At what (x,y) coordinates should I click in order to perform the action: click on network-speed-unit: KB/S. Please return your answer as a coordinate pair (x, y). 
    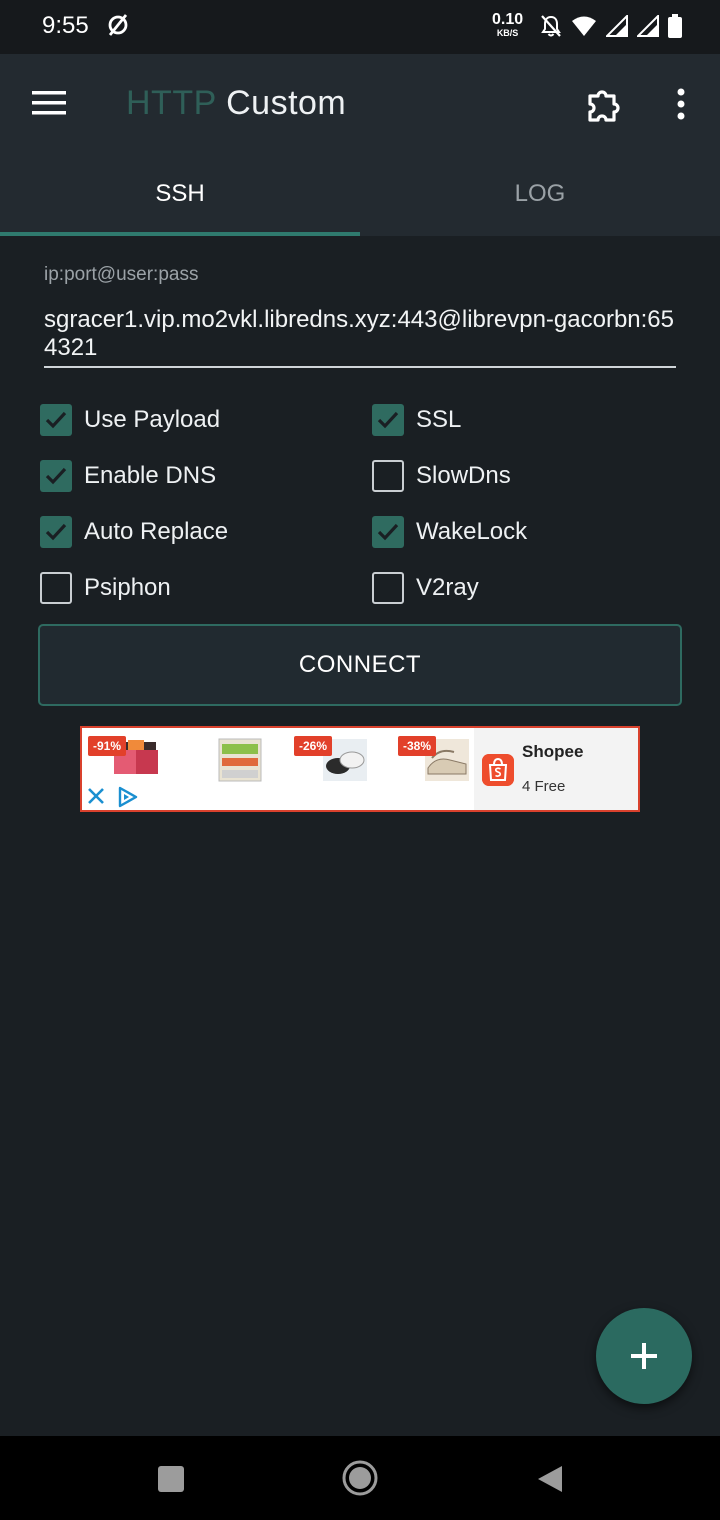
    Looking at the image, I should click on (507, 33).